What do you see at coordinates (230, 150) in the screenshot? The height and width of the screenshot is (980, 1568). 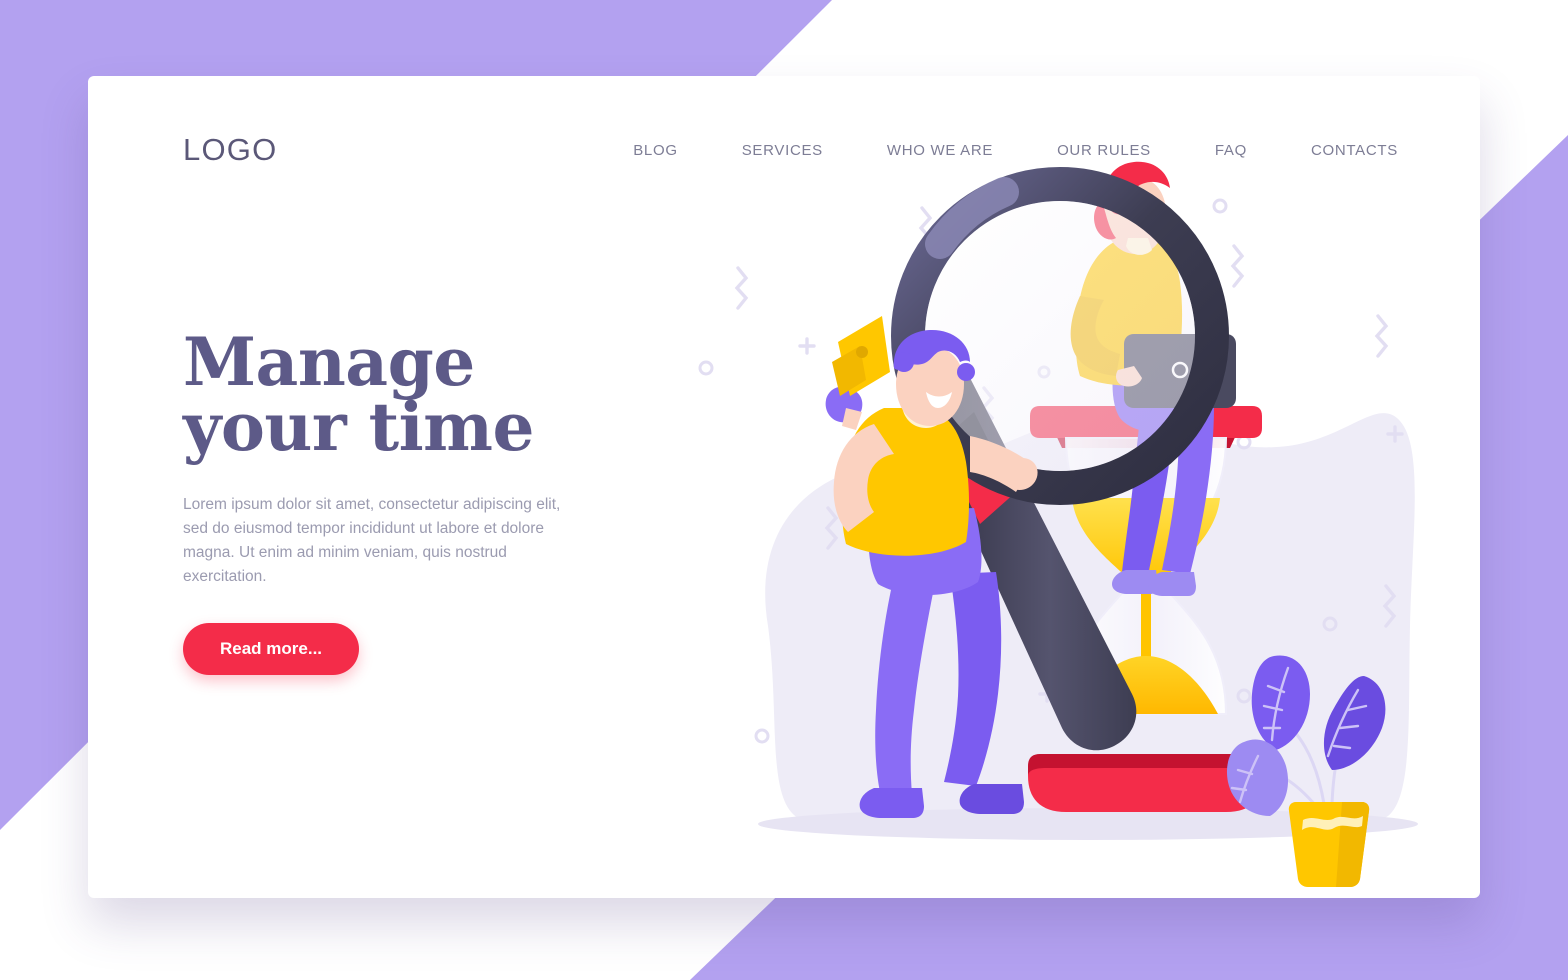 I see `logo: LOGO` at bounding box center [230, 150].